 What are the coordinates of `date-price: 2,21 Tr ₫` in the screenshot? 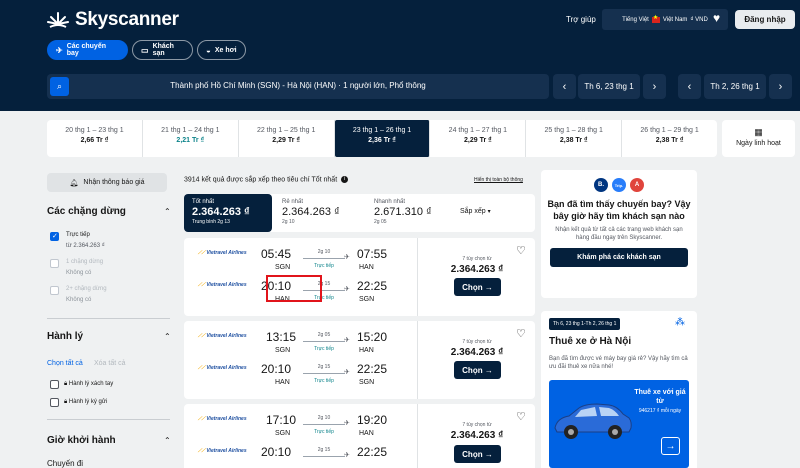 It's located at (190, 140).